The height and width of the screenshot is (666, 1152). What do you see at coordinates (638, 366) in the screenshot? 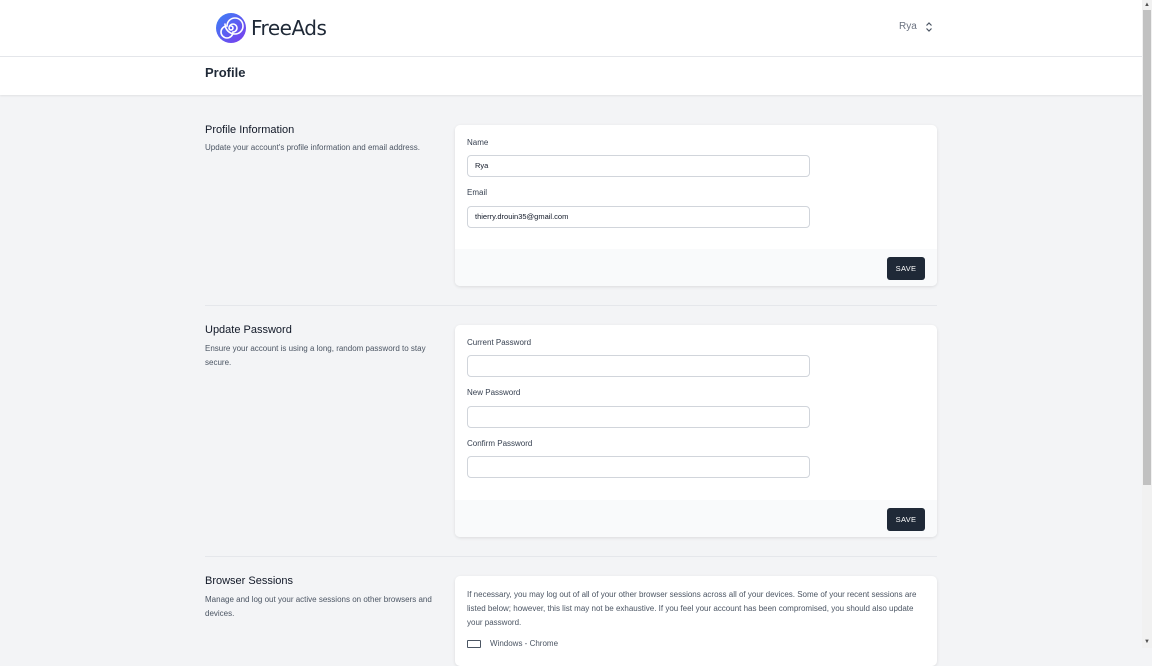
I see `current-password-input` at bounding box center [638, 366].